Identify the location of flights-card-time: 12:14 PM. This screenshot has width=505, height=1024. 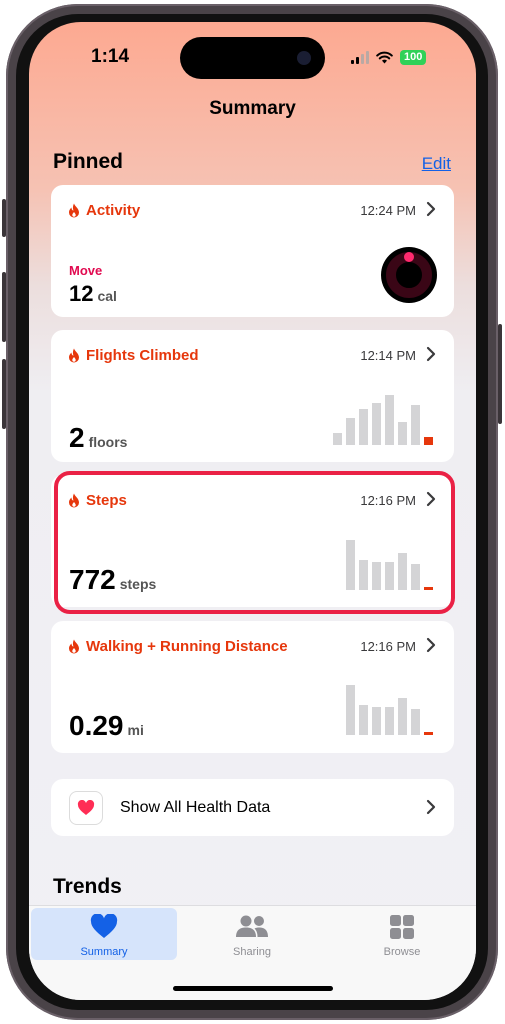
(388, 355).